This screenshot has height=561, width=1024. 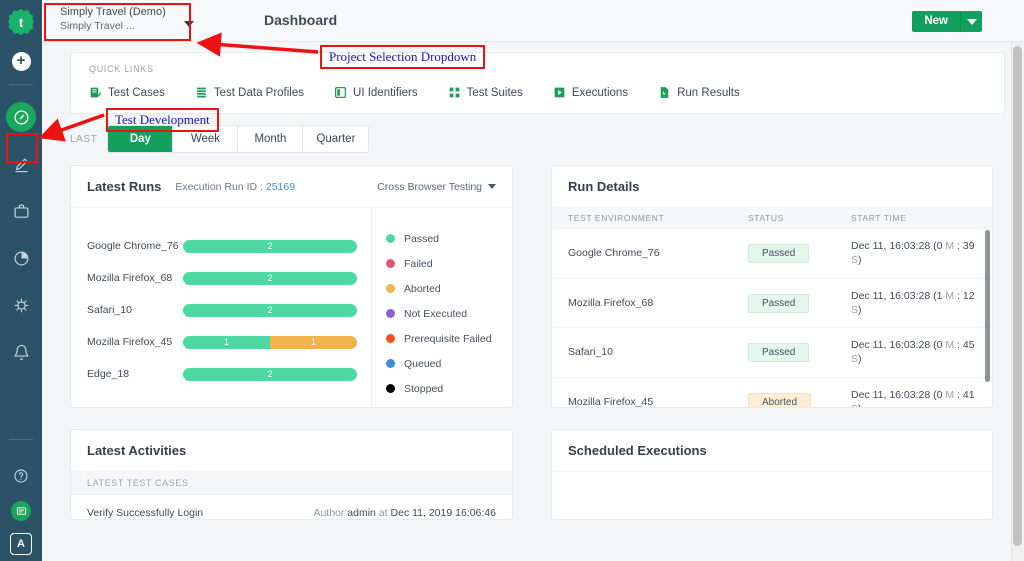 What do you see at coordinates (178, 87) in the screenshot?
I see `annotation-arrows` at bounding box center [178, 87].